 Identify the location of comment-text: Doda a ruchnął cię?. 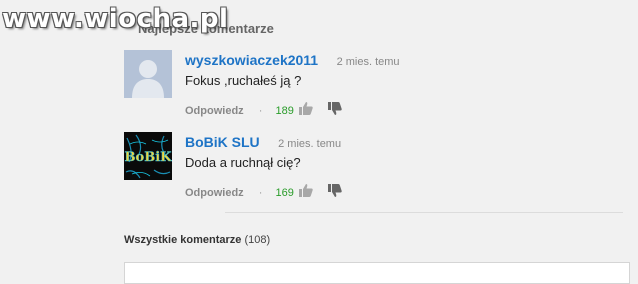
(243, 162).